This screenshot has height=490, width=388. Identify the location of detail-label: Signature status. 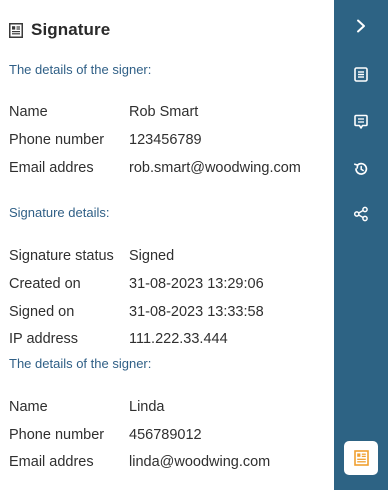
(61, 256).